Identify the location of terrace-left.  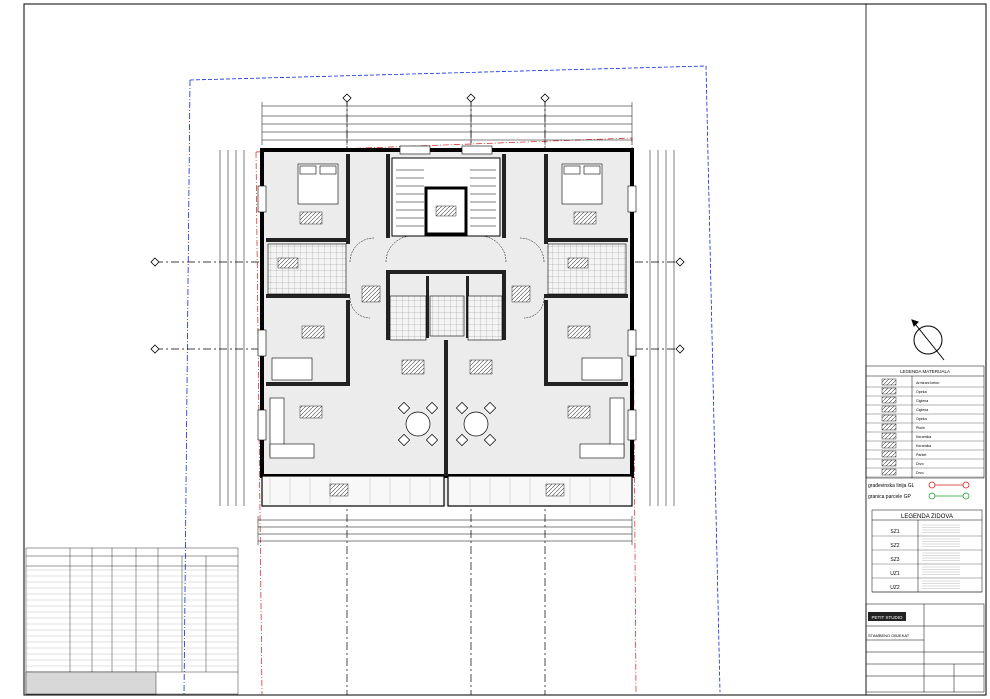
(353, 491).